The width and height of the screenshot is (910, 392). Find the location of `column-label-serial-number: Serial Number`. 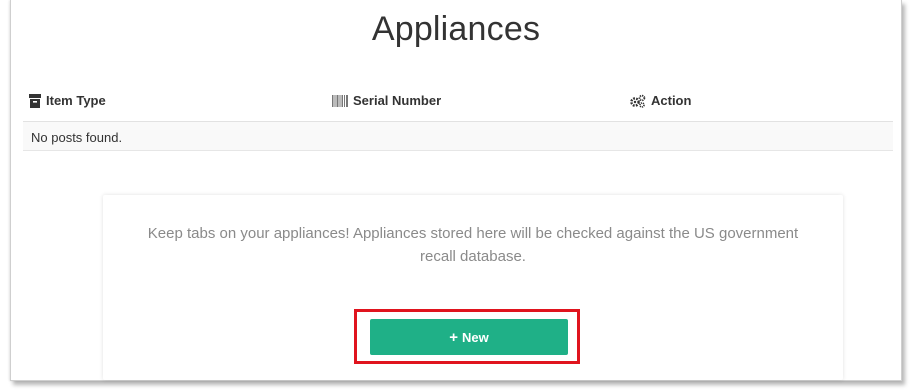

column-label-serial-number: Serial Number is located at coordinates (397, 100).